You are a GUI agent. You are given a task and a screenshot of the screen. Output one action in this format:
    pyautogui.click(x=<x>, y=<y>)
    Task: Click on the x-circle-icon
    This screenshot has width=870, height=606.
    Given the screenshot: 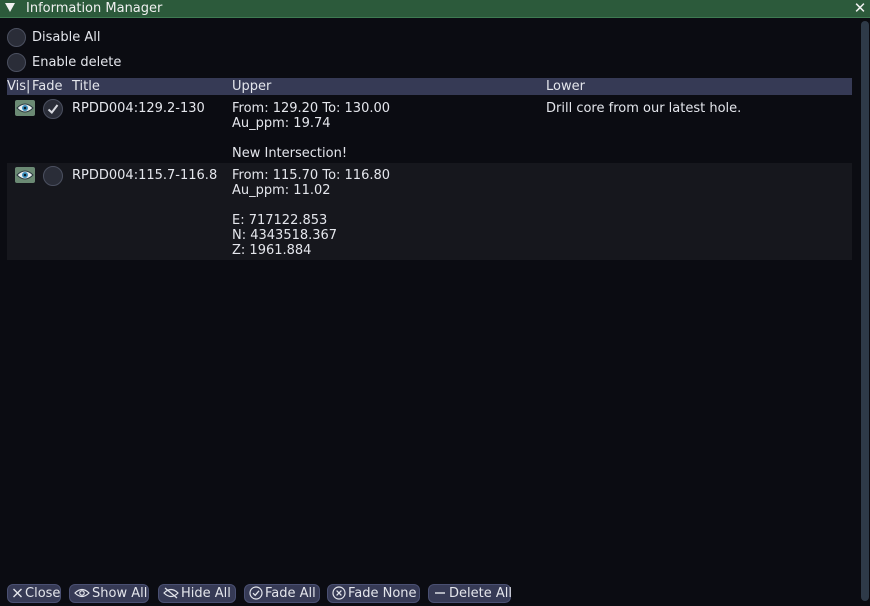 What is the action you would take?
    pyautogui.click(x=339, y=593)
    